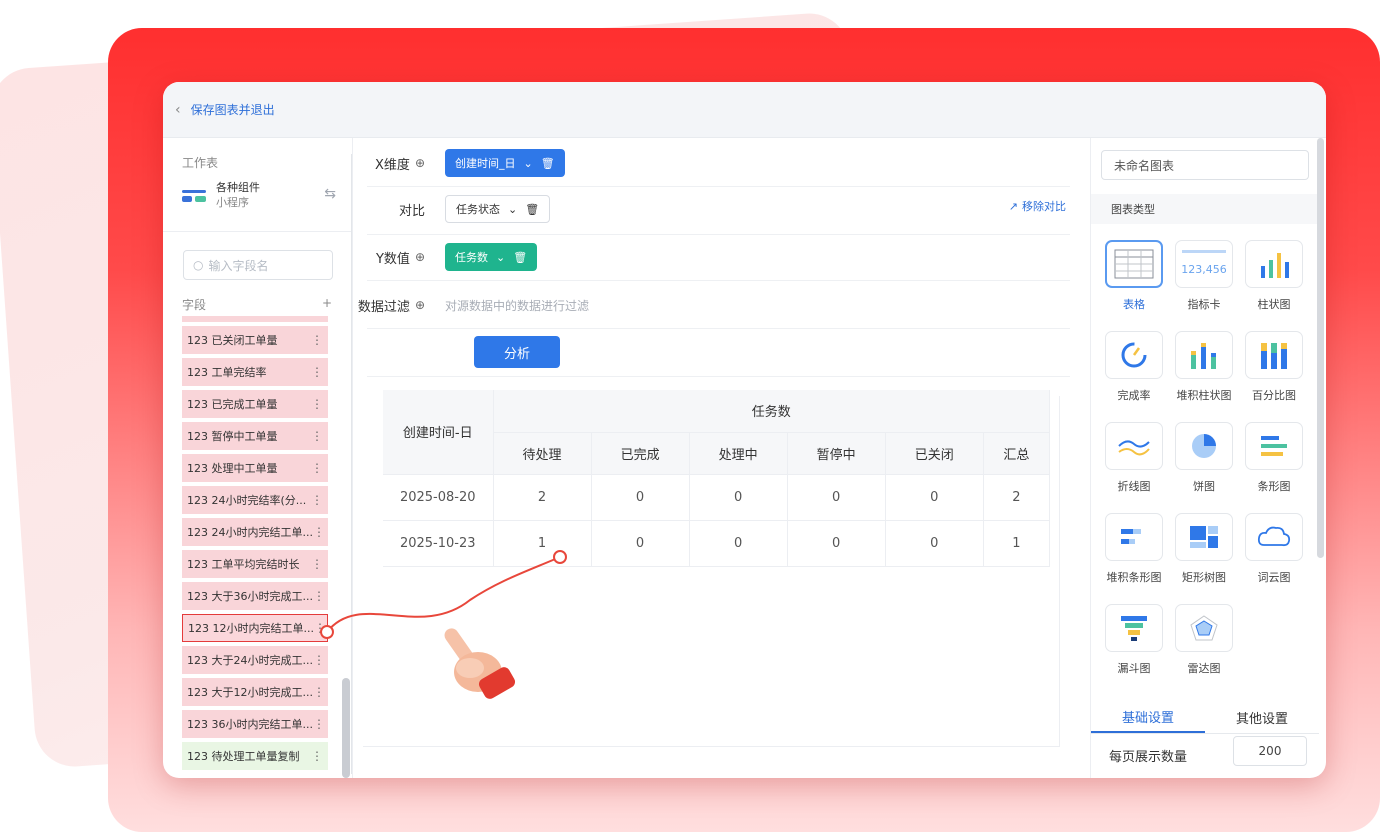 This screenshot has height=832, width=1380. Describe the element at coordinates (383, 307) in the screenshot. I see `filter-label: 数据过滤` at that location.